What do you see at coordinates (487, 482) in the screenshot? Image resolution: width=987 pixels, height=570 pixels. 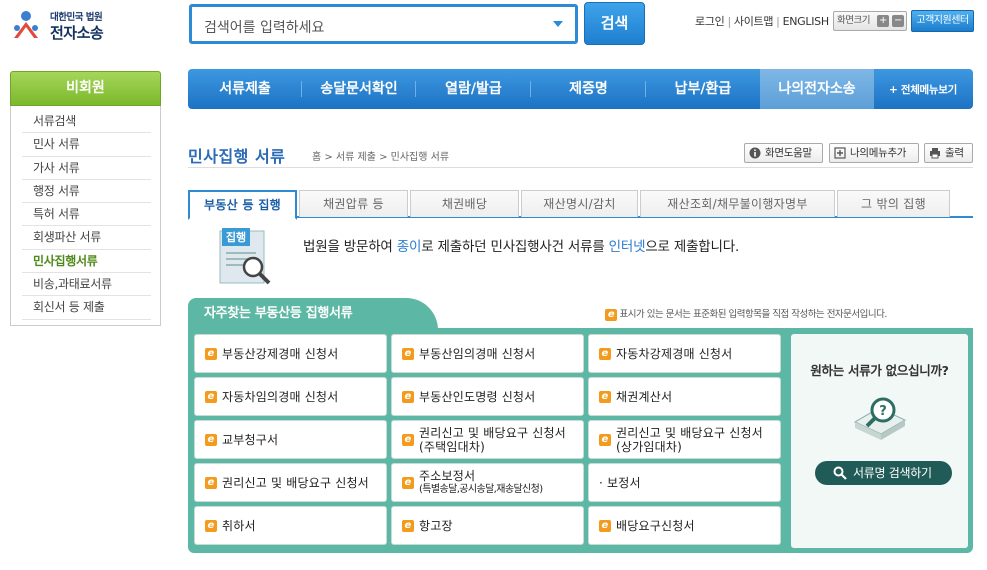 I see `form-item: e 주소보정서 (특별송달,공시송달,재송달신청)` at bounding box center [487, 482].